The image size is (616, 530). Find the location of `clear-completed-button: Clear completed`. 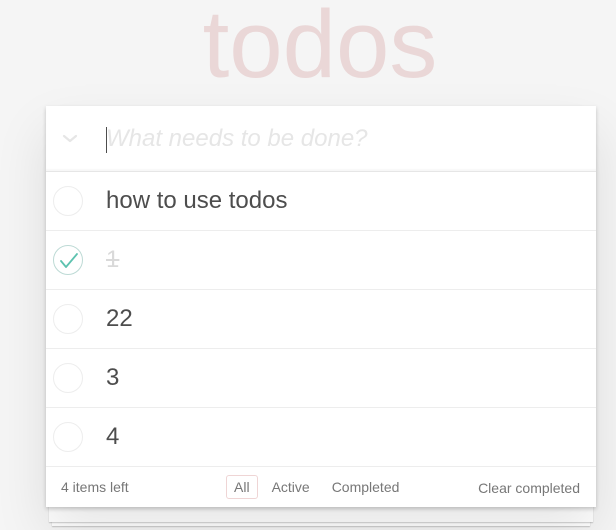

clear-completed-button: Clear completed is located at coordinates (529, 488).